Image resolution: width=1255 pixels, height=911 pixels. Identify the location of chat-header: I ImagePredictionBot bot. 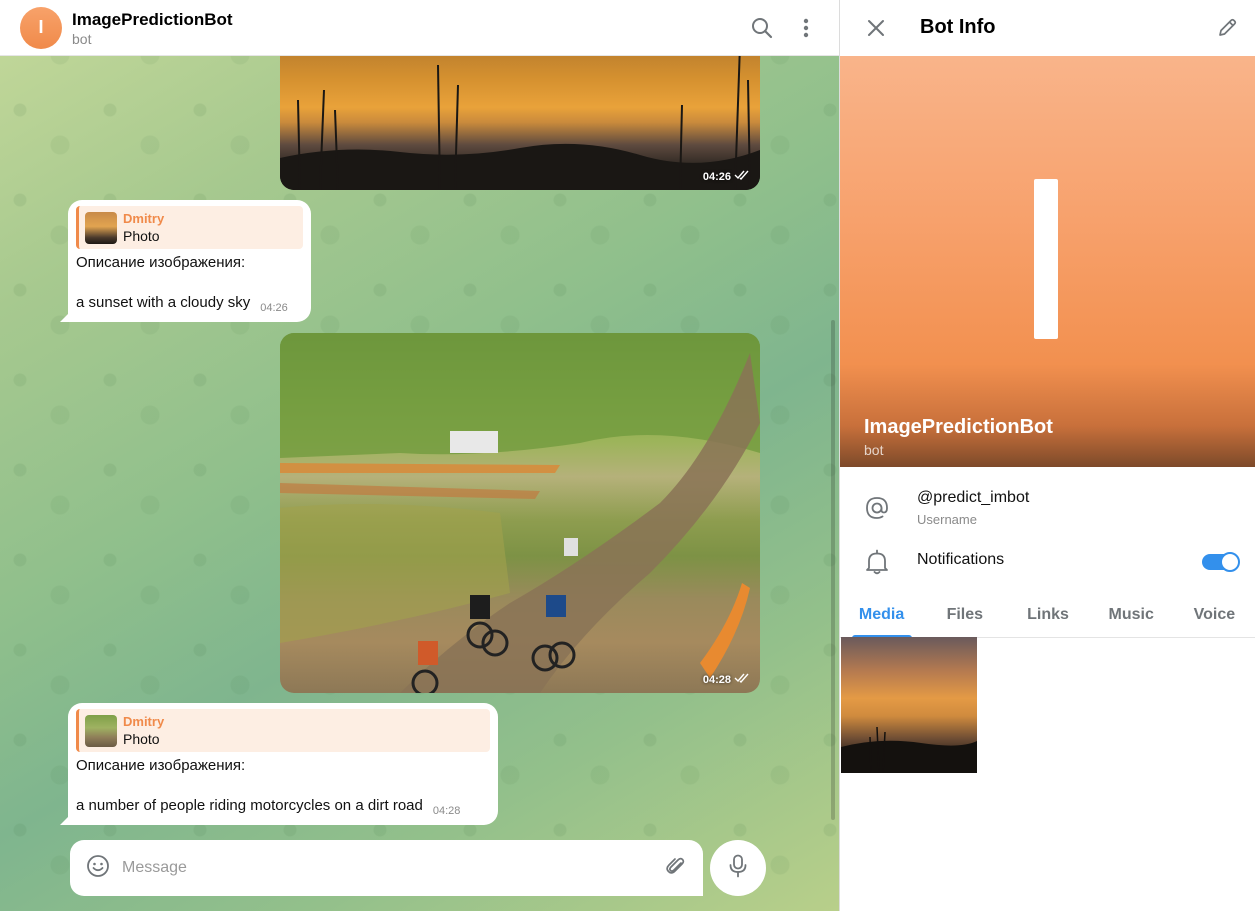
(419, 28).